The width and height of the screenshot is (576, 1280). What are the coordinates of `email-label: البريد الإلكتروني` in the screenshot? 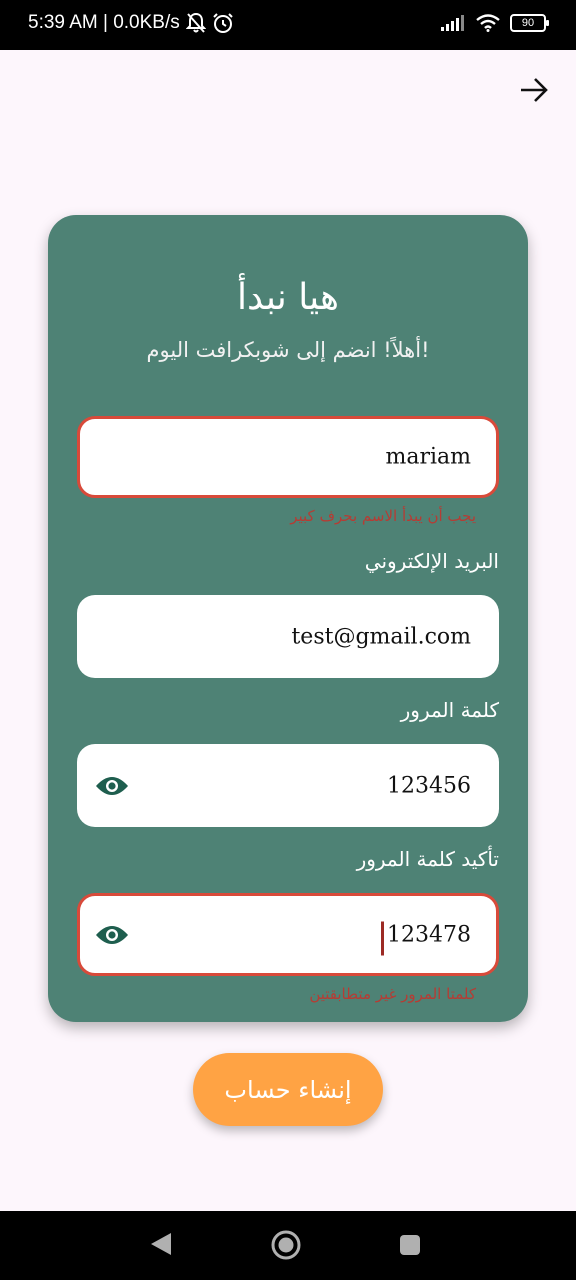 It's located at (431, 561).